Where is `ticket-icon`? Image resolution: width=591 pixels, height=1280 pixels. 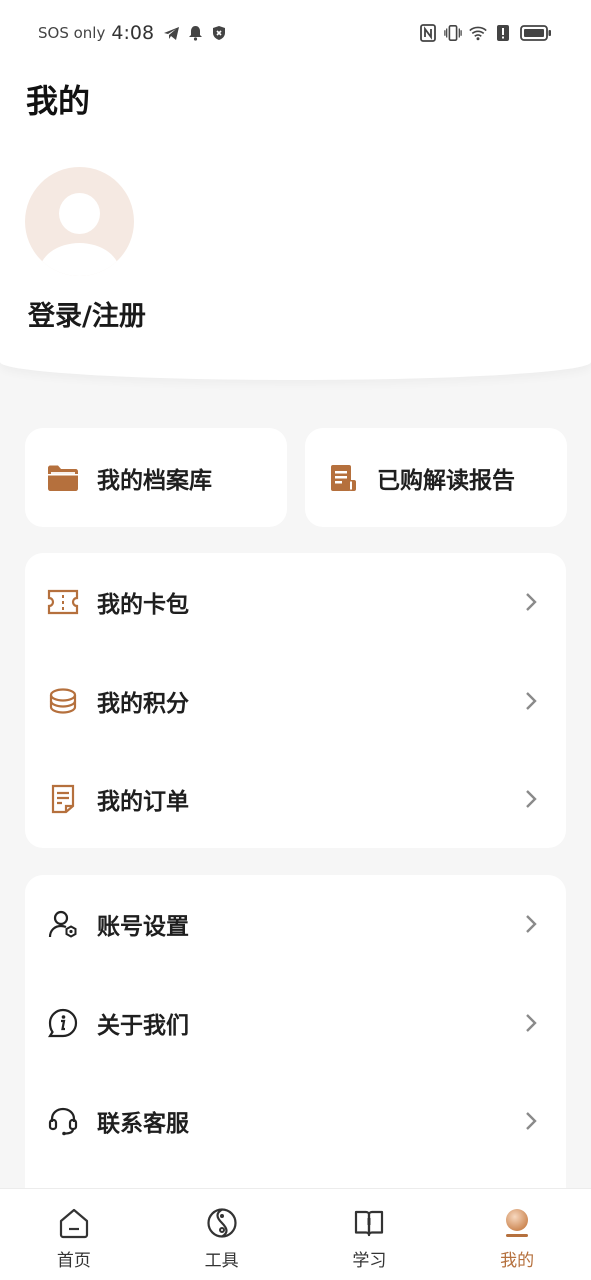
ticket-icon is located at coordinates (63, 602).